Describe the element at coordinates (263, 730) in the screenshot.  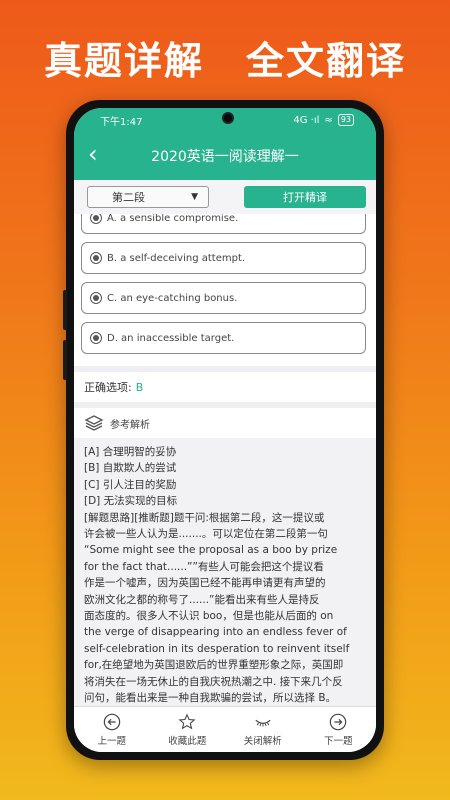
I see `close-analysis-button: 关闭解析` at that location.